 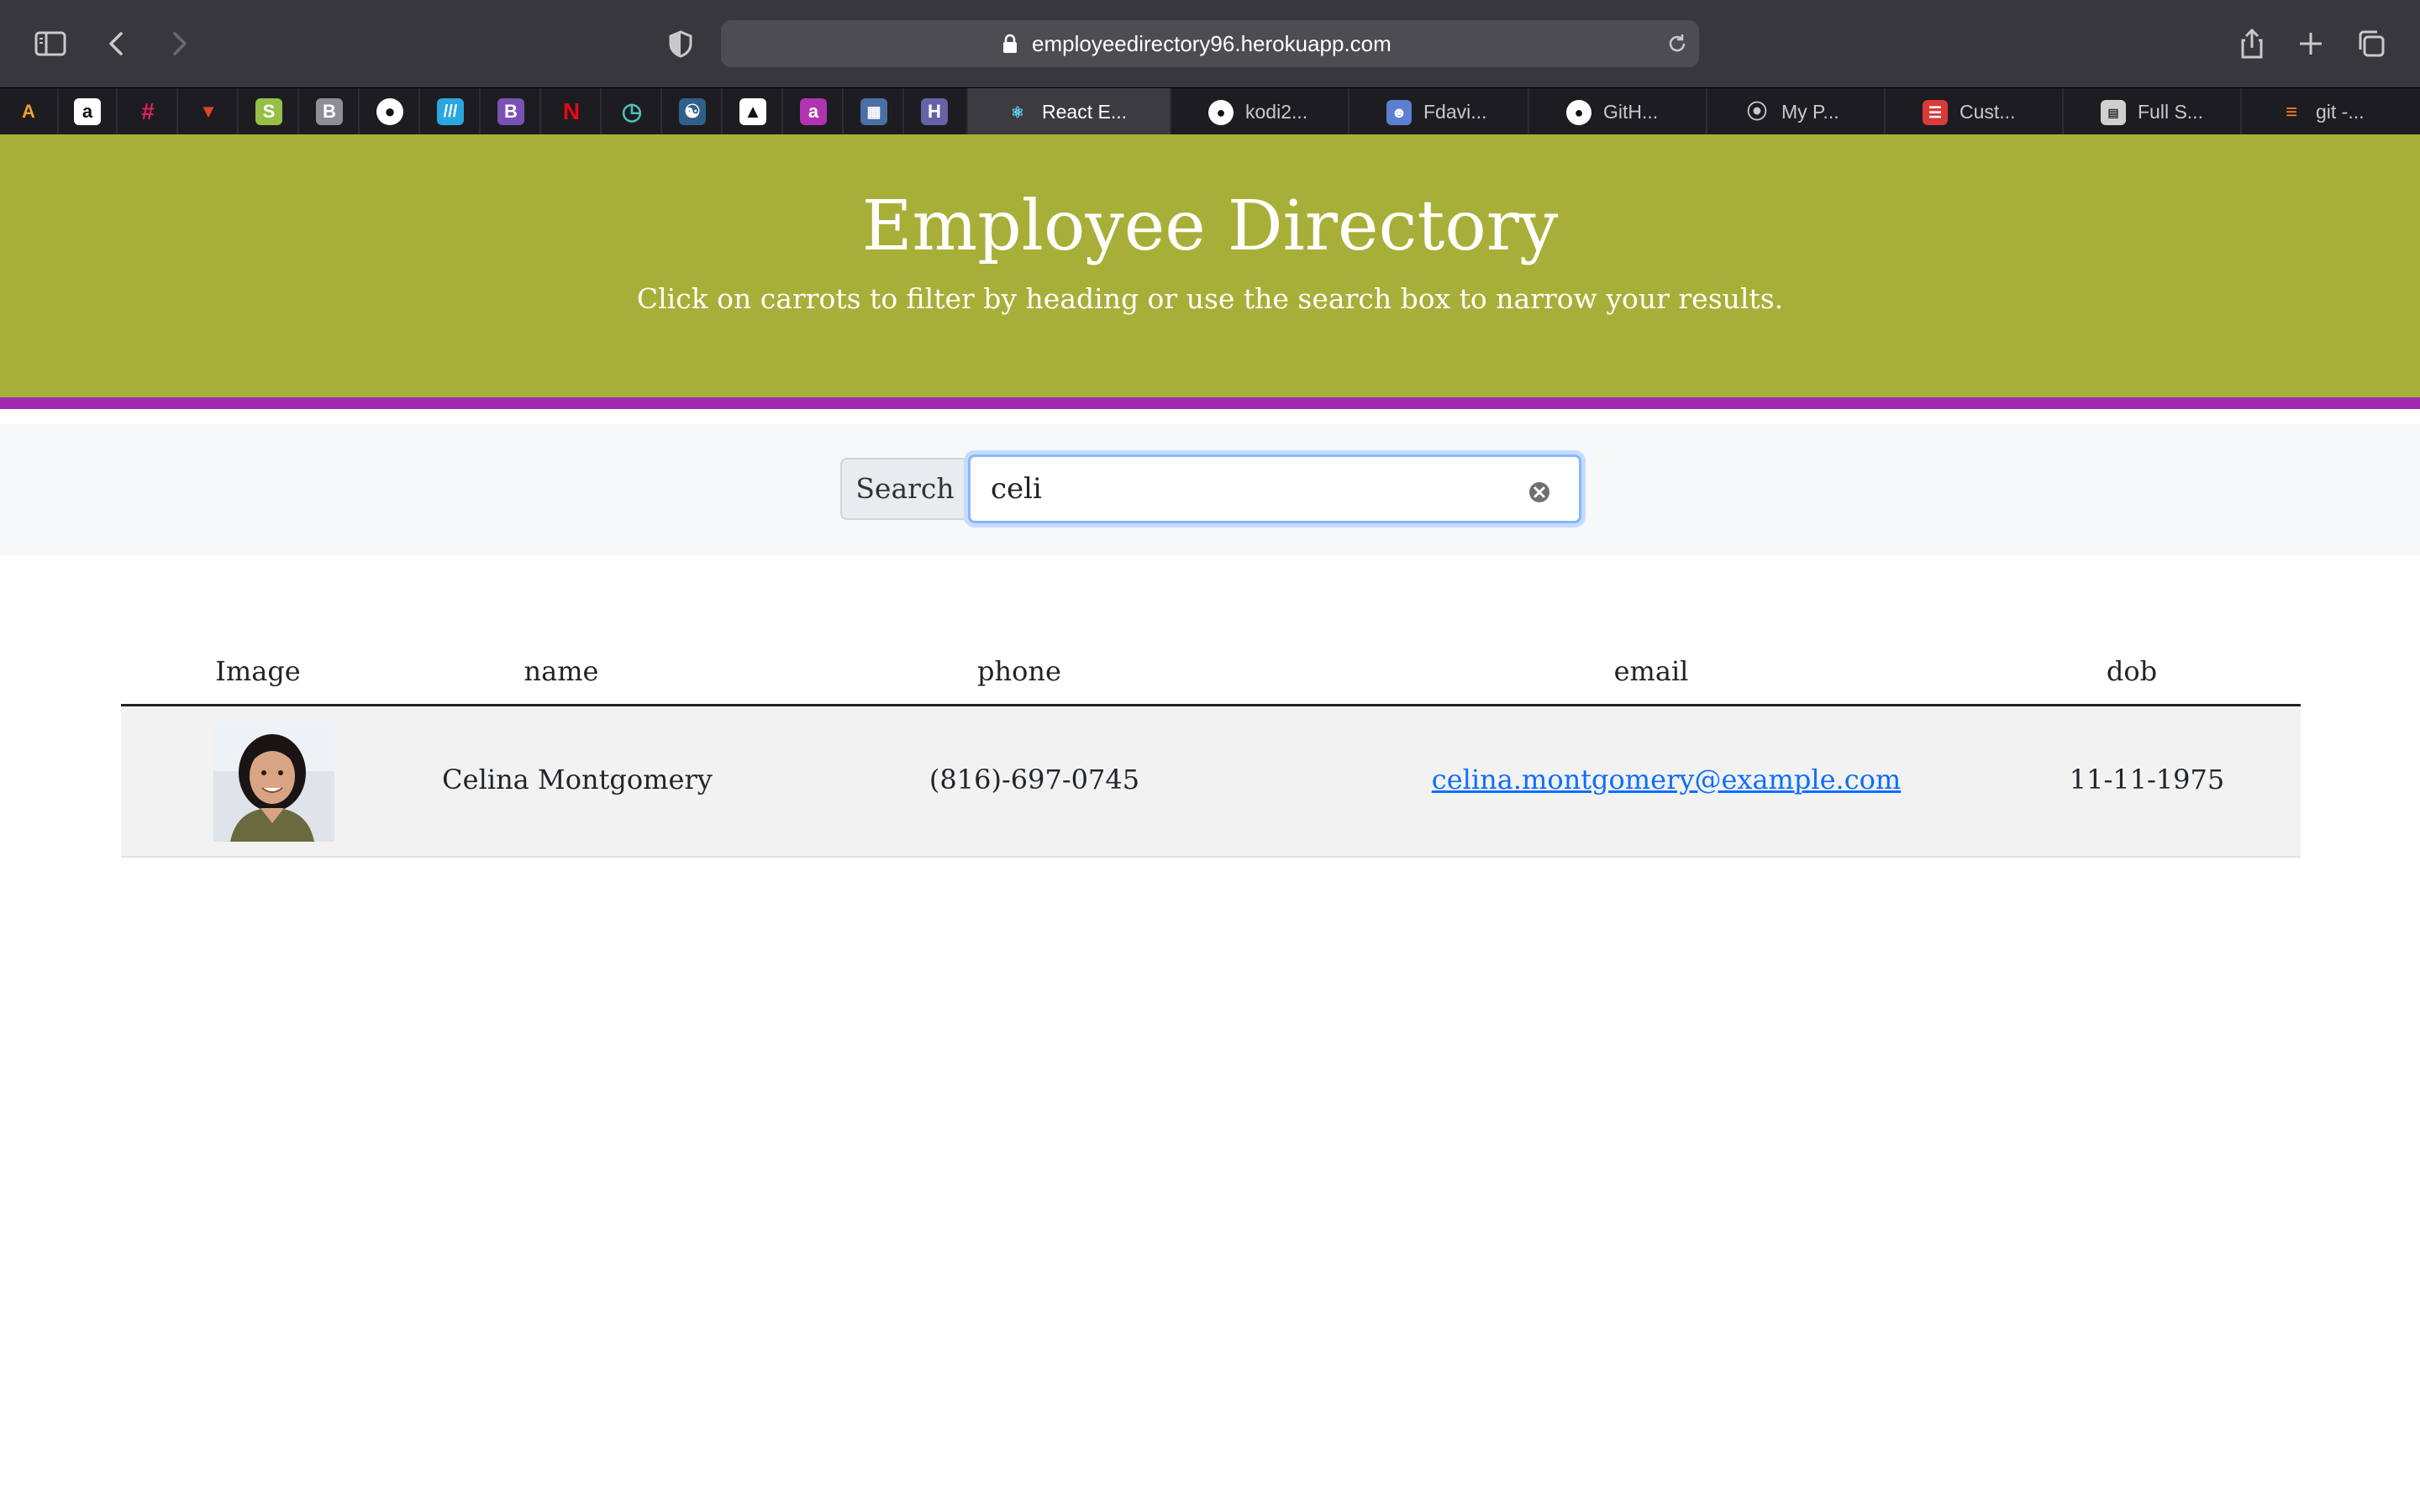 I want to click on lock-icon, so click(x=1010, y=43).